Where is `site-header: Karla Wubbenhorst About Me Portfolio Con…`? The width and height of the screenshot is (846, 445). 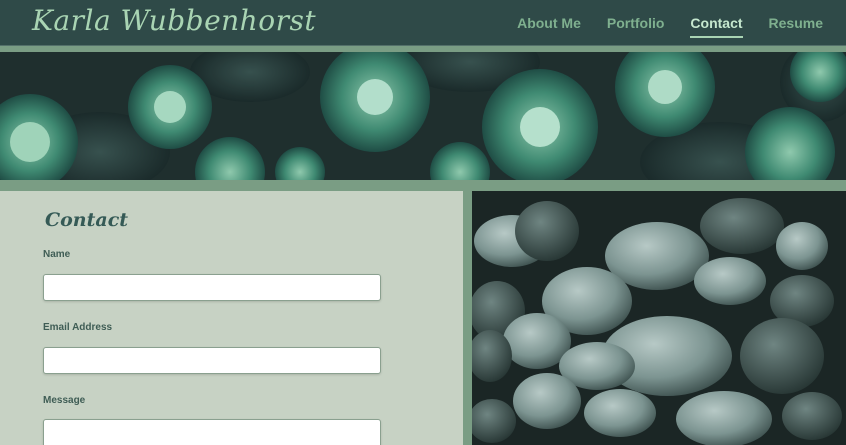 site-header: Karla Wubbenhorst About Me Portfolio Con… is located at coordinates (423, 23).